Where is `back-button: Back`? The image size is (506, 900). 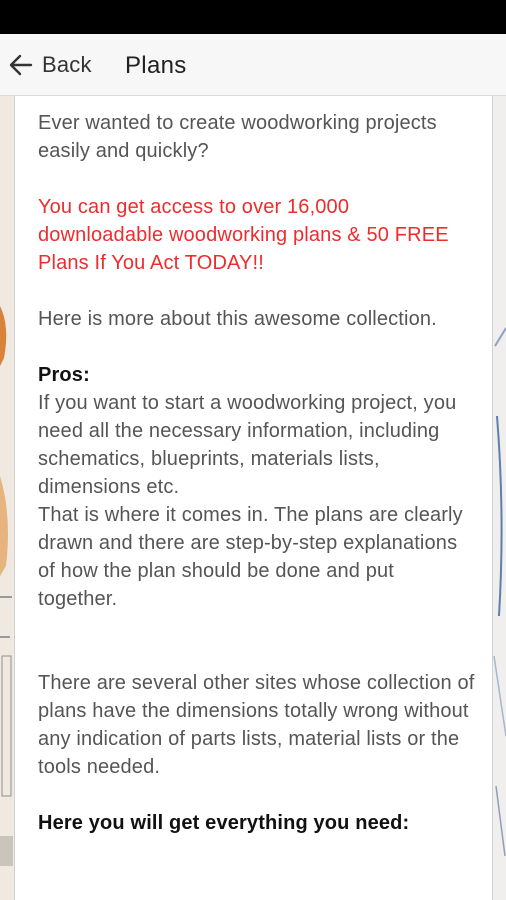
back-button: Back is located at coordinates (50, 65).